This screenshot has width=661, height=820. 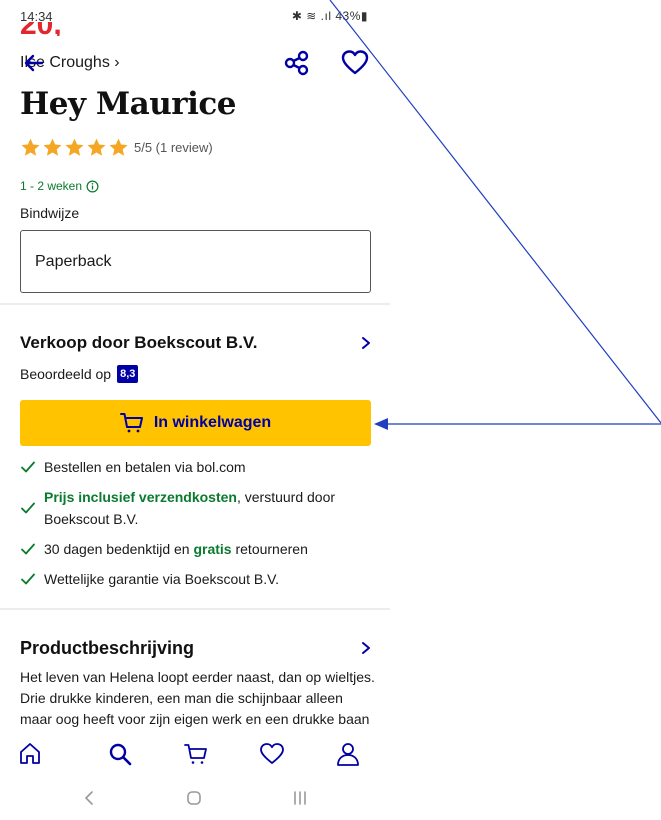 I want to click on signal-icon: .ıl, so click(x=326, y=16).